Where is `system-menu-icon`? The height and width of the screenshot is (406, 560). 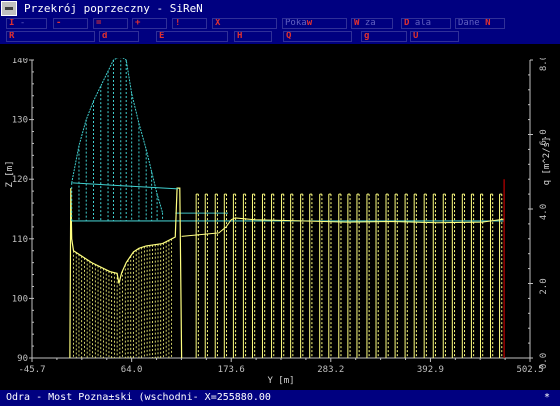 system-menu-icon is located at coordinates (9, 8).